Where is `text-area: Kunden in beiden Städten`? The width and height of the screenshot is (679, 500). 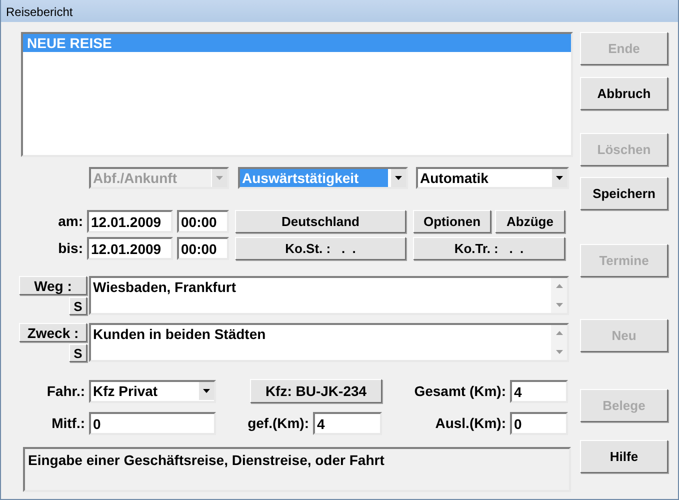 text-area: Kunden in beiden Städten is located at coordinates (329, 342).